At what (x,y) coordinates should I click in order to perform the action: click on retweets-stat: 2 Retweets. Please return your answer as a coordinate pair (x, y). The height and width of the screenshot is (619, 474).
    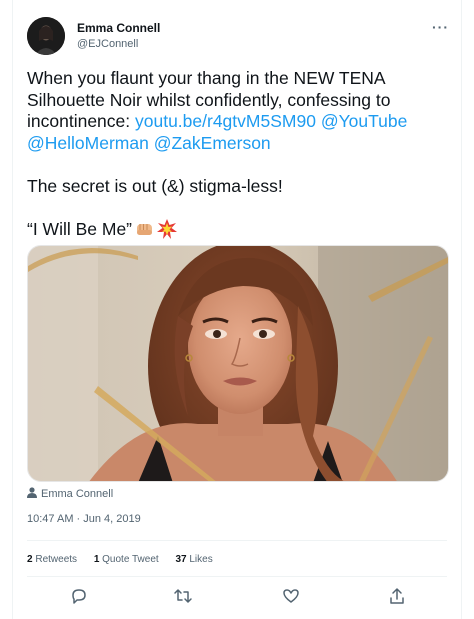
    Looking at the image, I should click on (52, 559).